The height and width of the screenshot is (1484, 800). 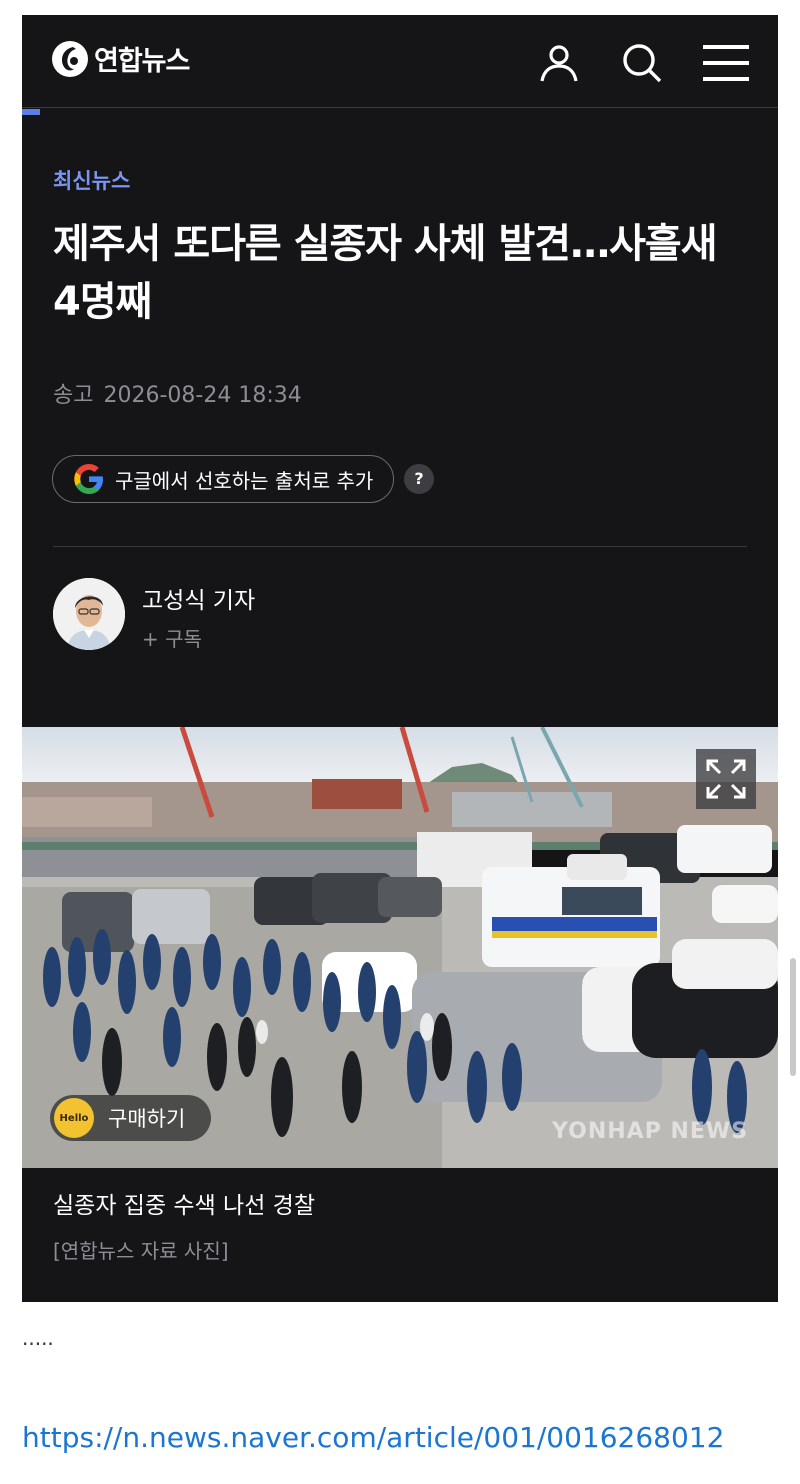 What do you see at coordinates (400, 546) in the screenshot?
I see `divider` at bounding box center [400, 546].